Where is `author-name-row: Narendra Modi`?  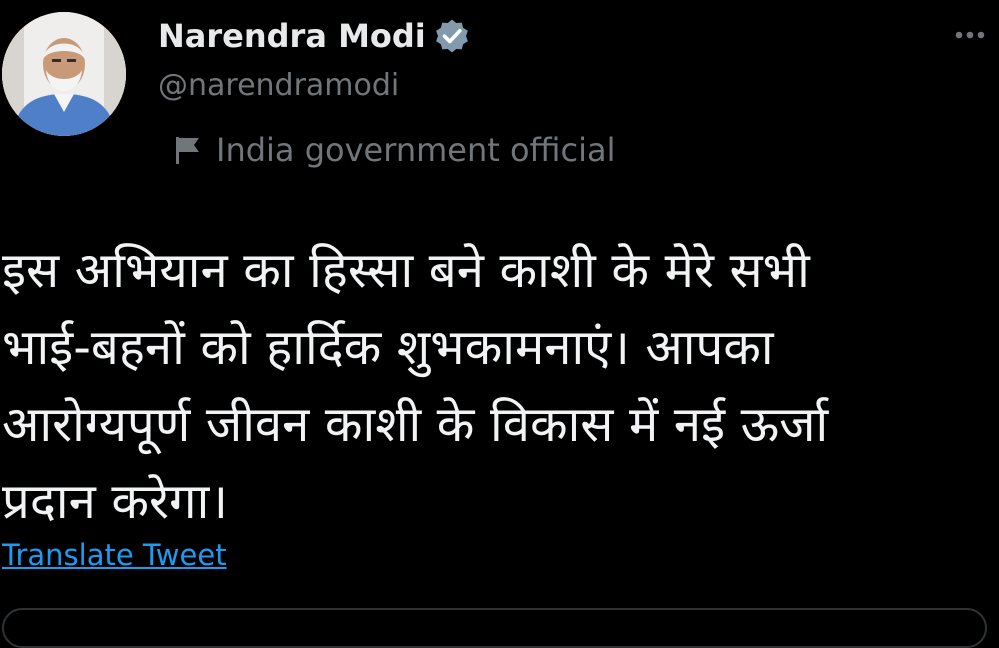
author-name-row: Narendra Modi is located at coordinates (314, 36).